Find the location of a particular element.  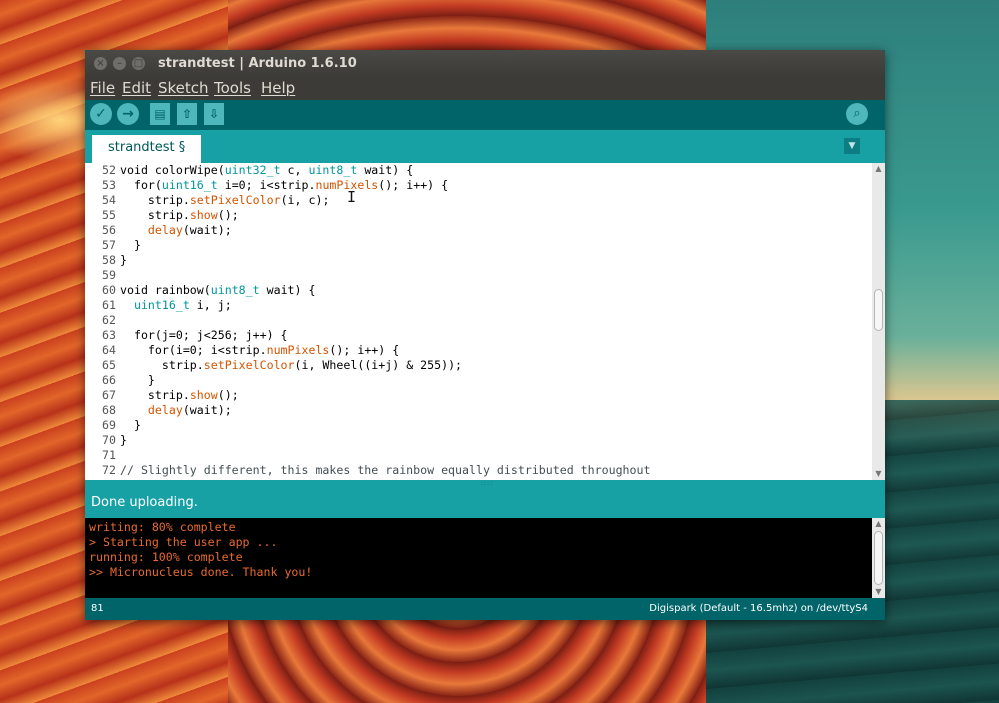

serial-monitor-button: ⌕ is located at coordinates (857, 114).